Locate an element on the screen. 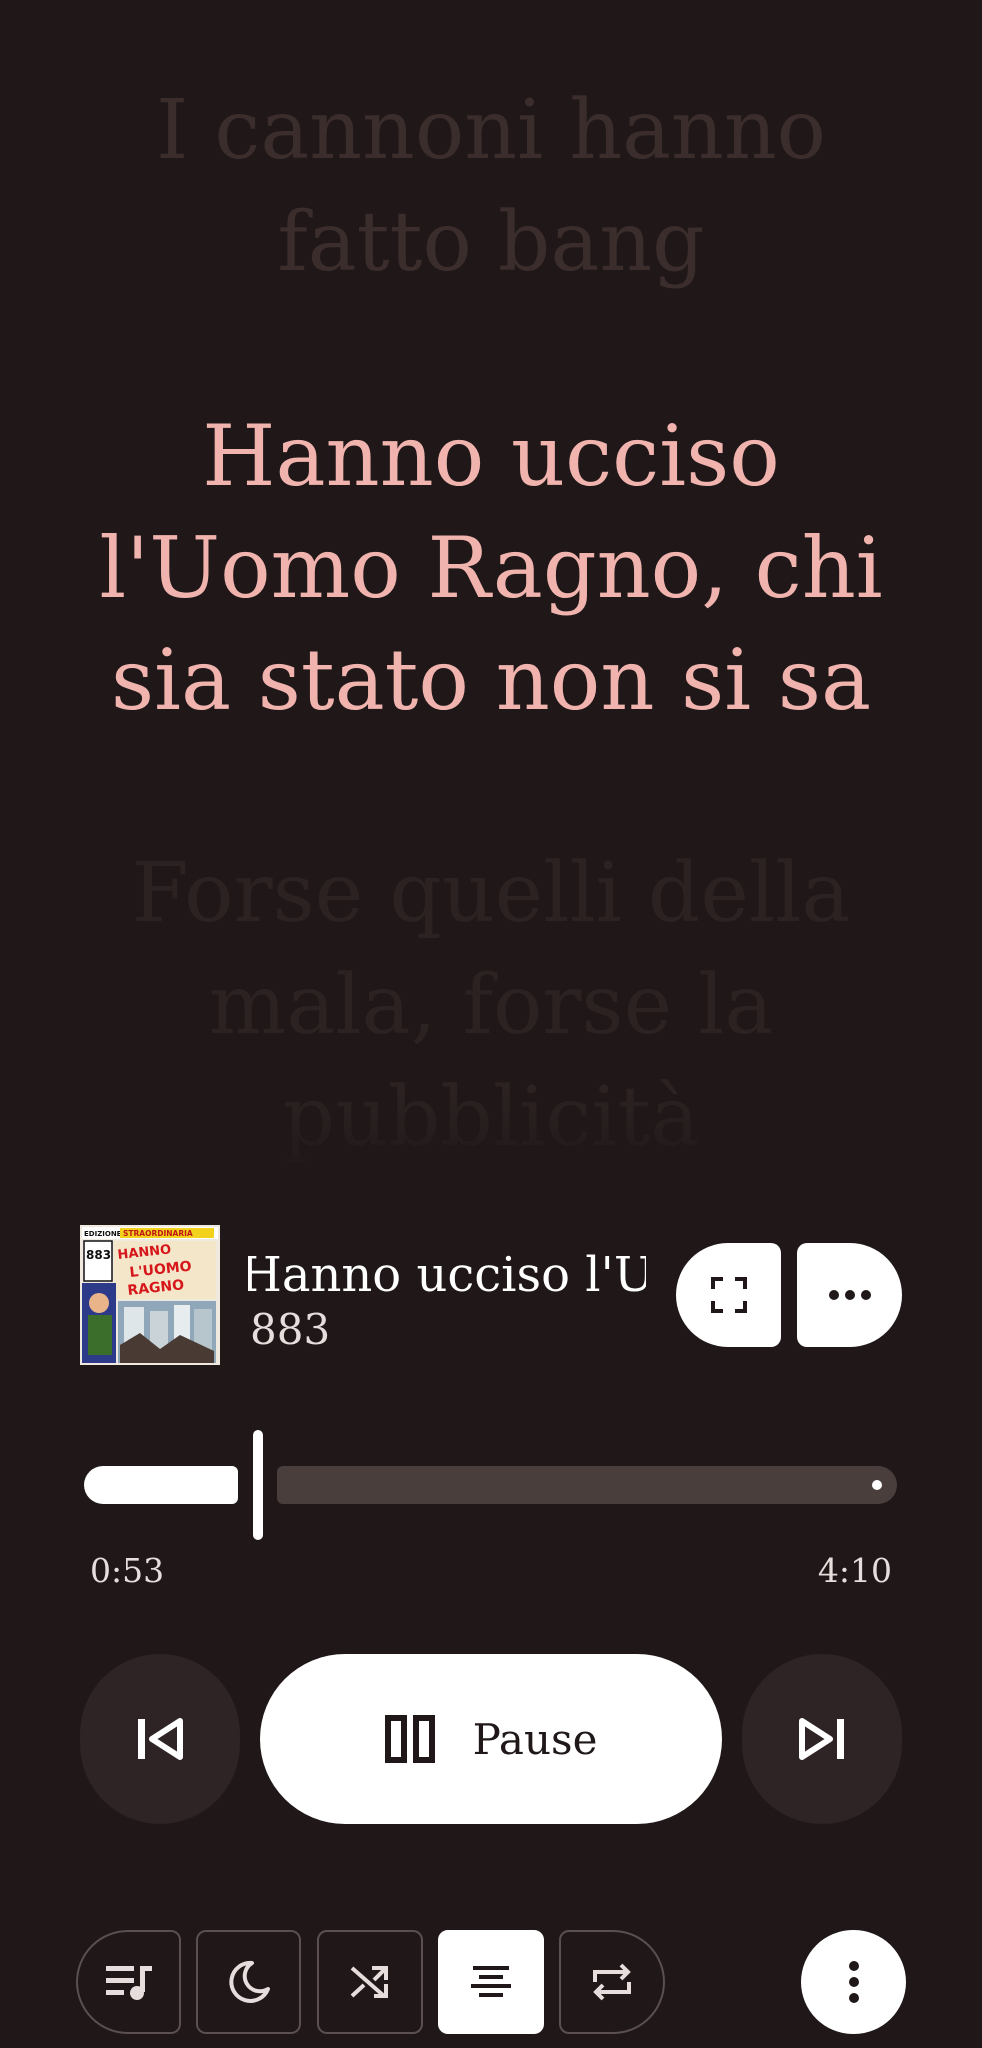 This screenshot has height=2048, width=982. track-artist: 883 is located at coordinates (290, 1330).